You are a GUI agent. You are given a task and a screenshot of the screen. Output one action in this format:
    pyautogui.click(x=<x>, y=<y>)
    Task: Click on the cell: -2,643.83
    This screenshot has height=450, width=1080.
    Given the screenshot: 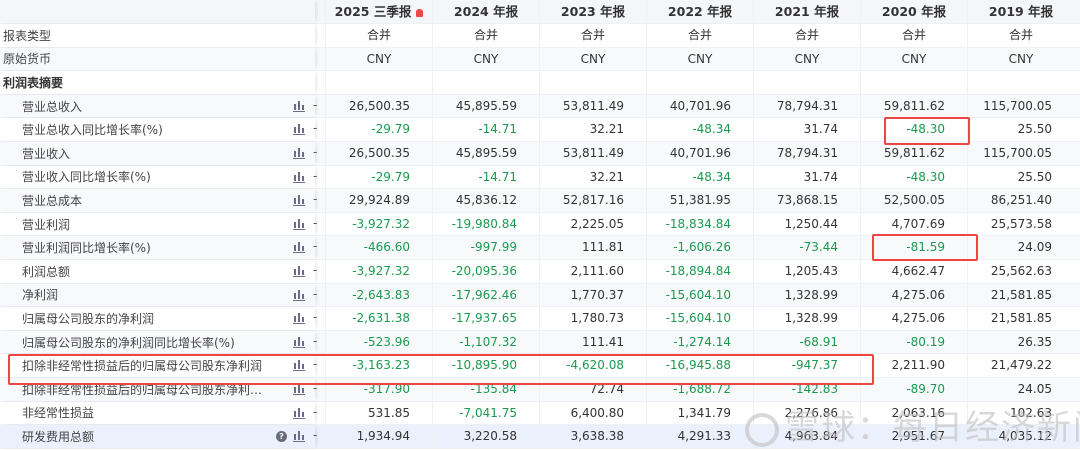 What is the action you would take?
    pyautogui.click(x=378, y=295)
    